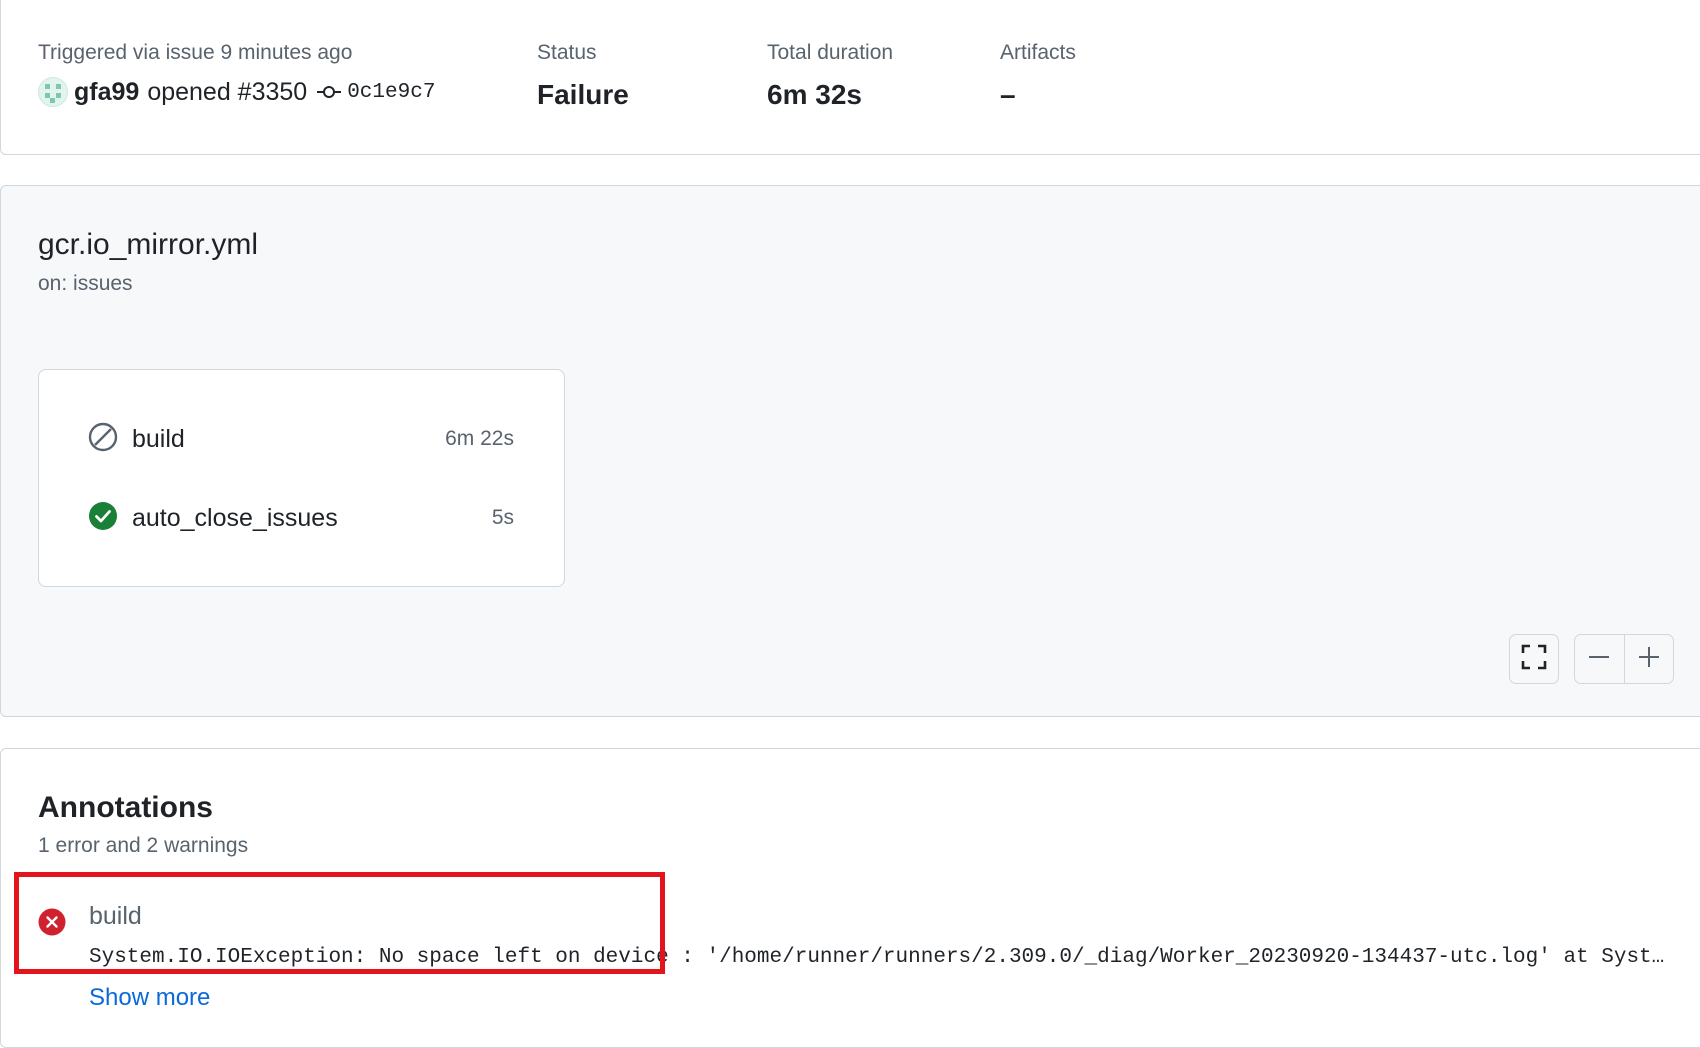 This screenshot has width=1700, height=1048. What do you see at coordinates (391, 92) in the screenshot?
I see `commit-sha-link: 0c1e9c7` at bounding box center [391, 92].